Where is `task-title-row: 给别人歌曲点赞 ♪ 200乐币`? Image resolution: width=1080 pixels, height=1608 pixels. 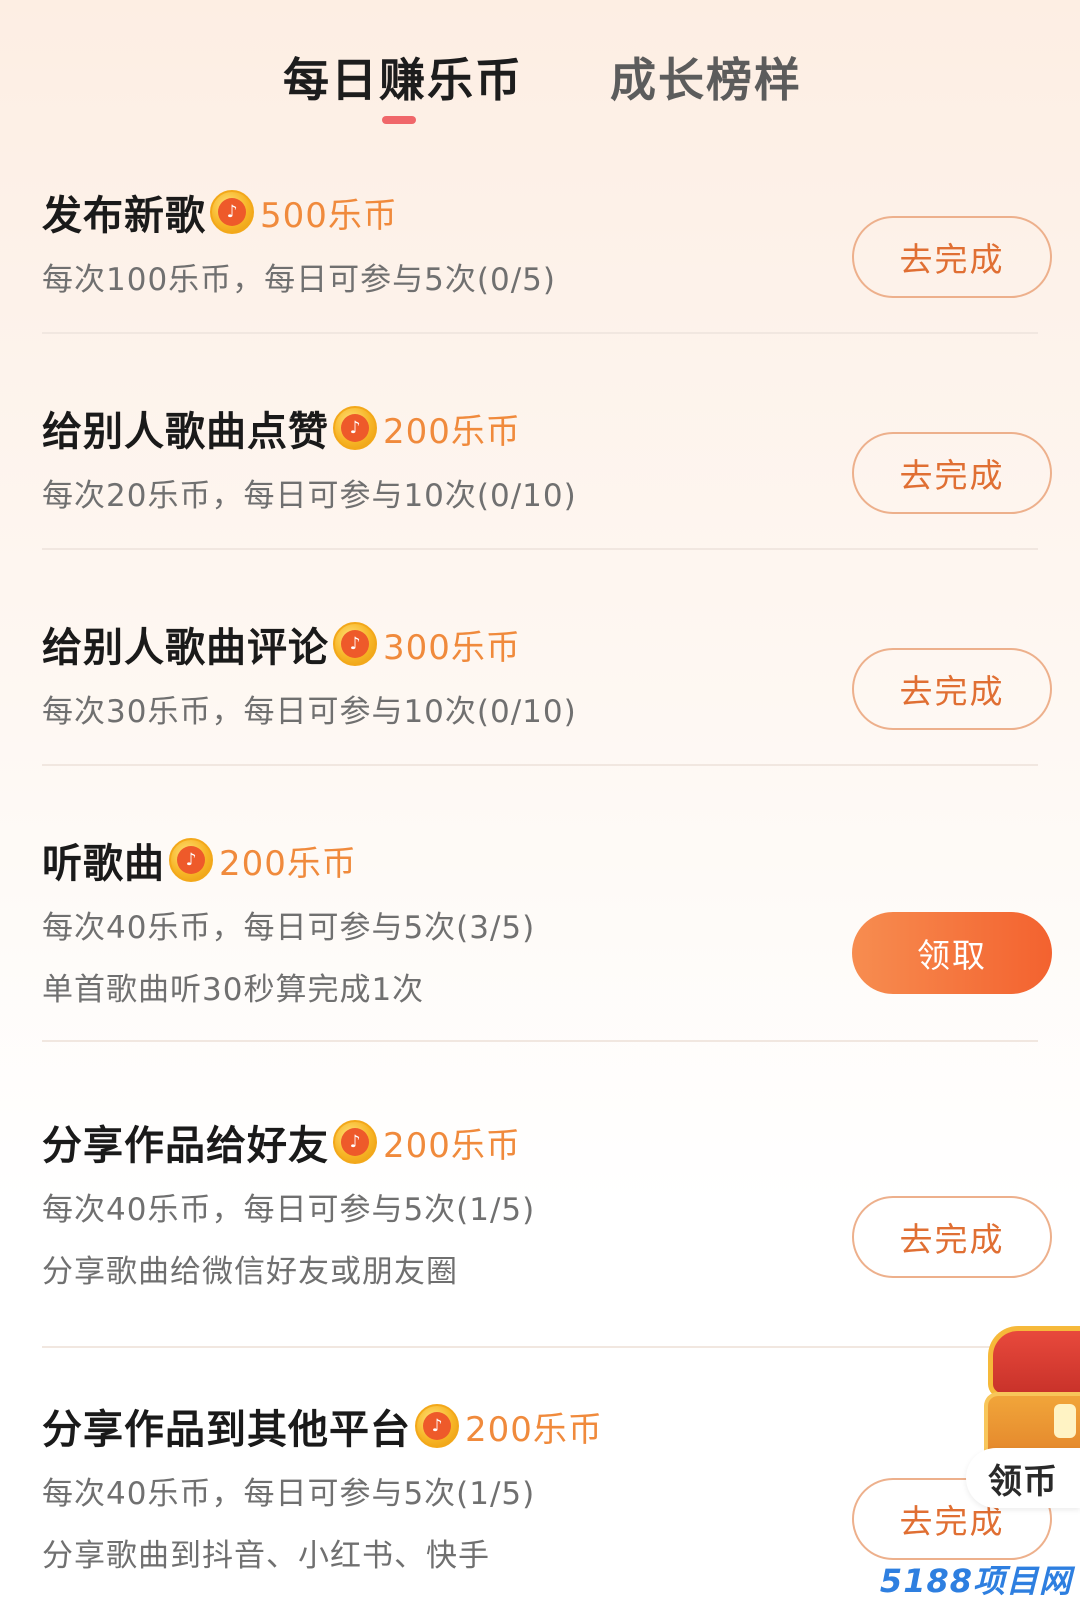 task-title-row: 给别人歌曲点赞 ♪ 200乐币 is located at coordinates (281, 428).